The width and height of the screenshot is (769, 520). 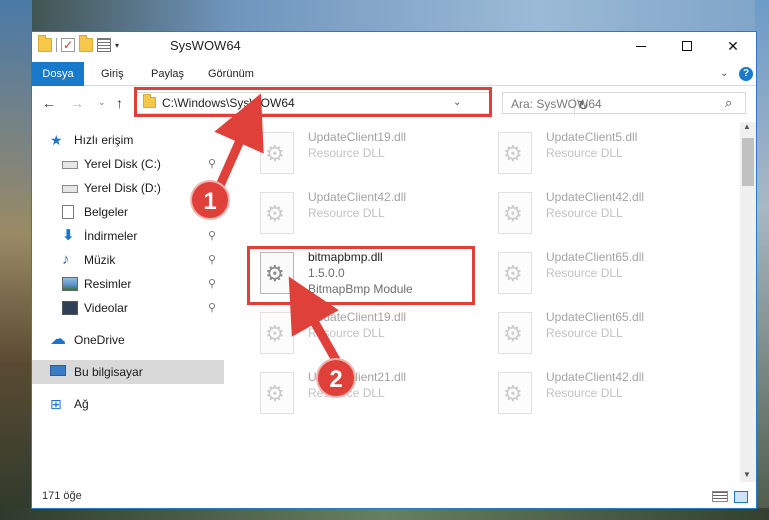 I want to click on customize-view-icon, so click(x=104, y=45).